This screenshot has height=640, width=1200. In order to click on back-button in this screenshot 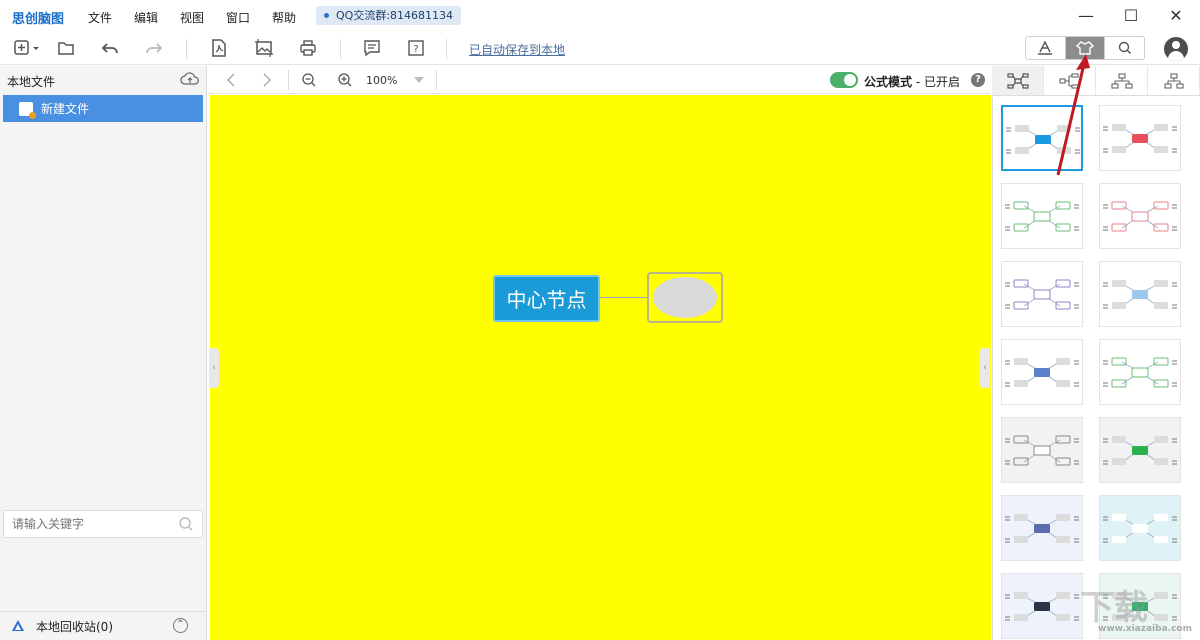, I will do `click(231, 80)`.